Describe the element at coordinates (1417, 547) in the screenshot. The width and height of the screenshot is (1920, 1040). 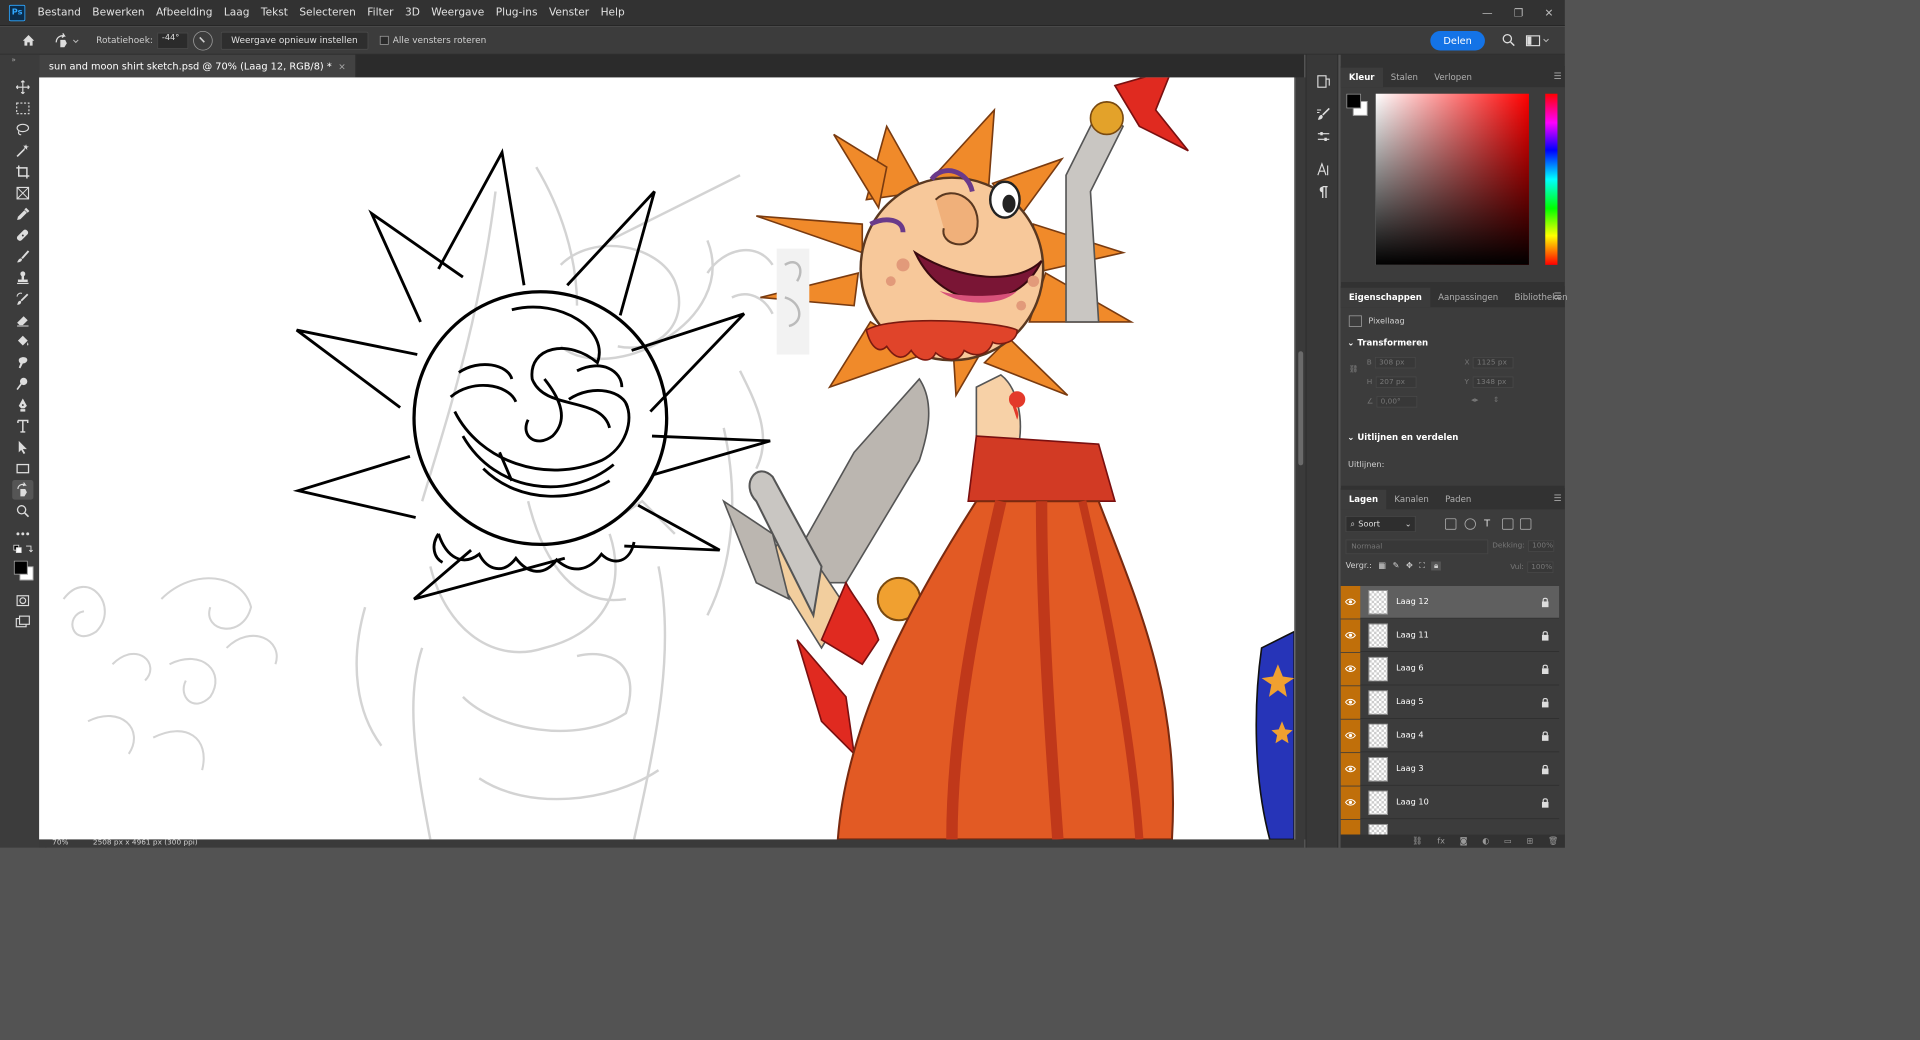
I see `blend-mode-dropdown: Normaal` at that location.